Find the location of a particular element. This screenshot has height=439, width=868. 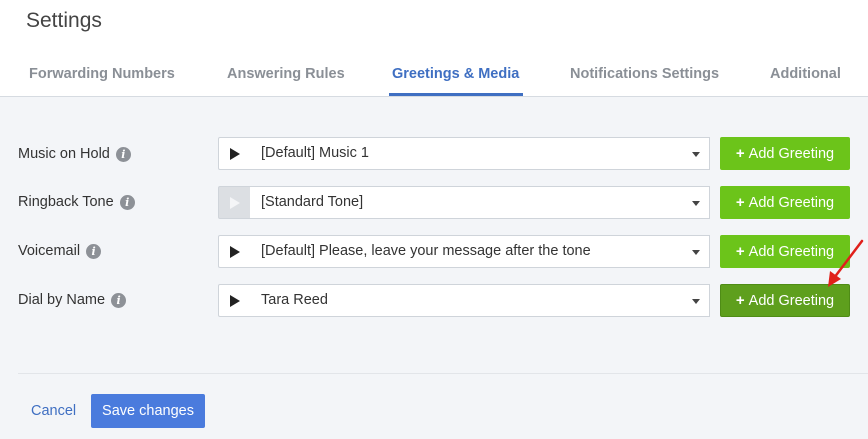

active-tab-indicator is located at coordinates (456, 94).